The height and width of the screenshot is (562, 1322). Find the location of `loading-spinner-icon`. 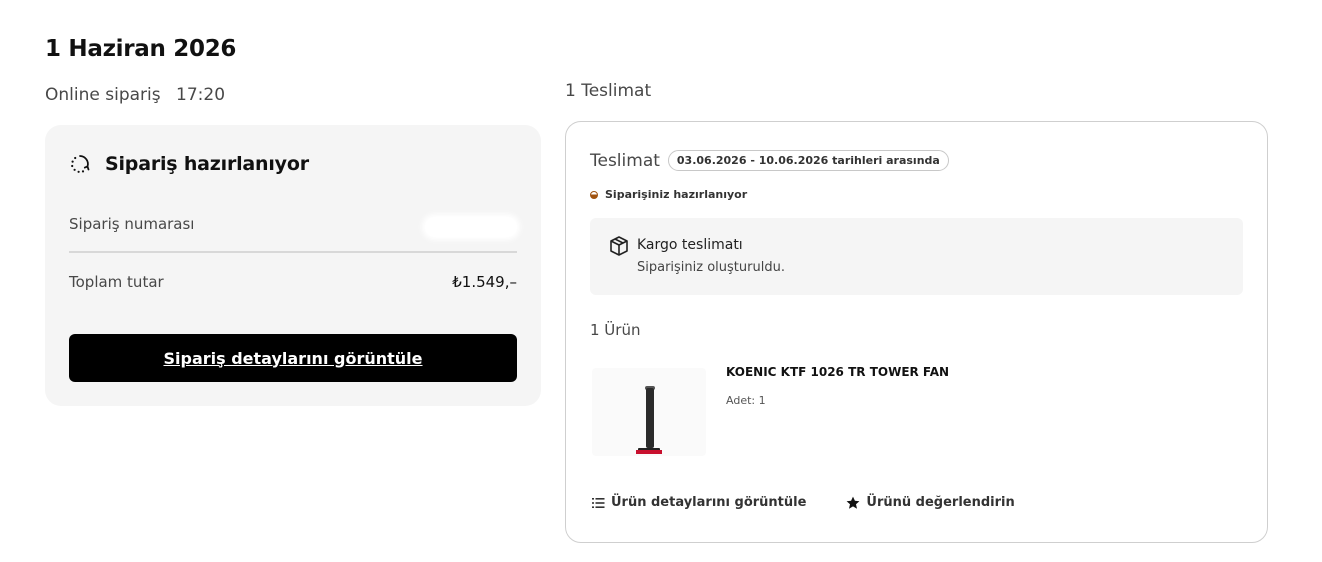

loading-spinner-icon is located at coordinates (80, 164).